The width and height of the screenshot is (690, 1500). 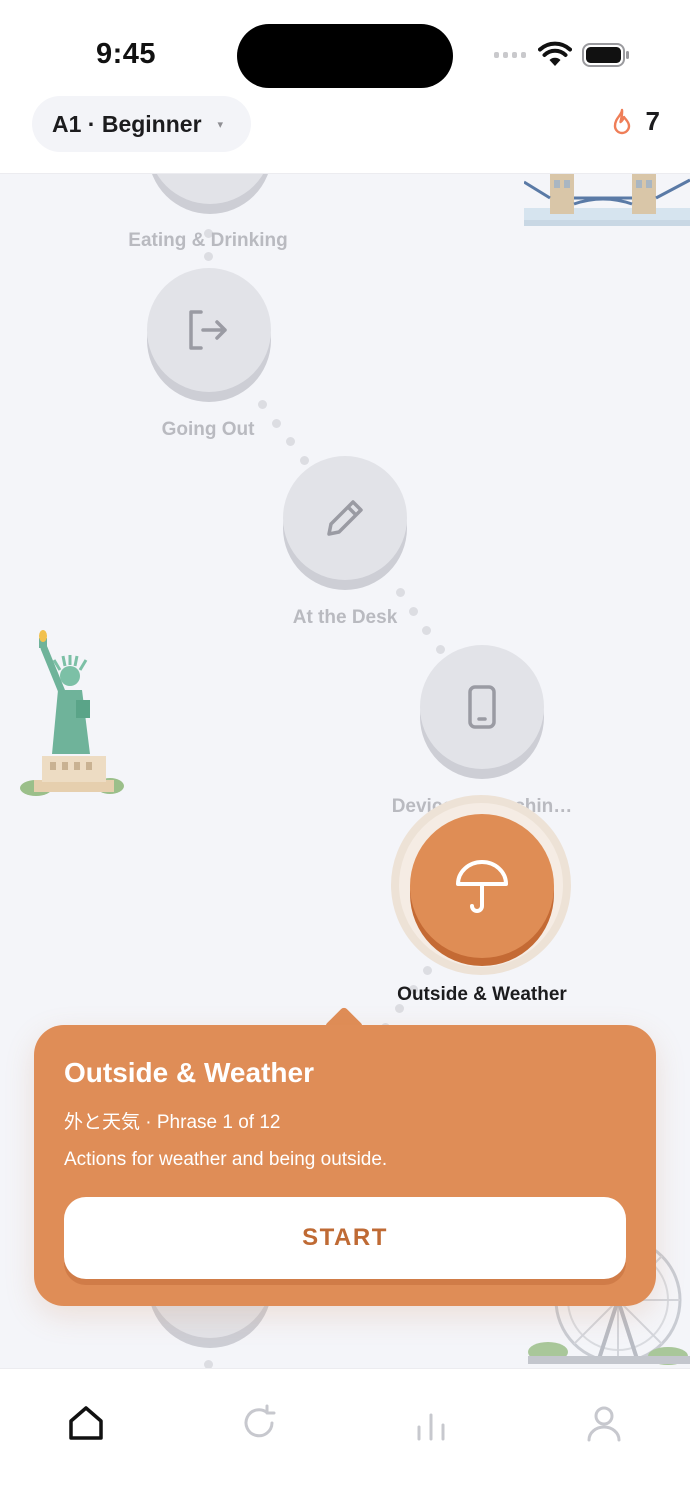 What do you see at coordinates (345, 135) in the screenshot?
I see `top-header: A1 · Beginner ▾ 7` at bounding box center [345, 135].